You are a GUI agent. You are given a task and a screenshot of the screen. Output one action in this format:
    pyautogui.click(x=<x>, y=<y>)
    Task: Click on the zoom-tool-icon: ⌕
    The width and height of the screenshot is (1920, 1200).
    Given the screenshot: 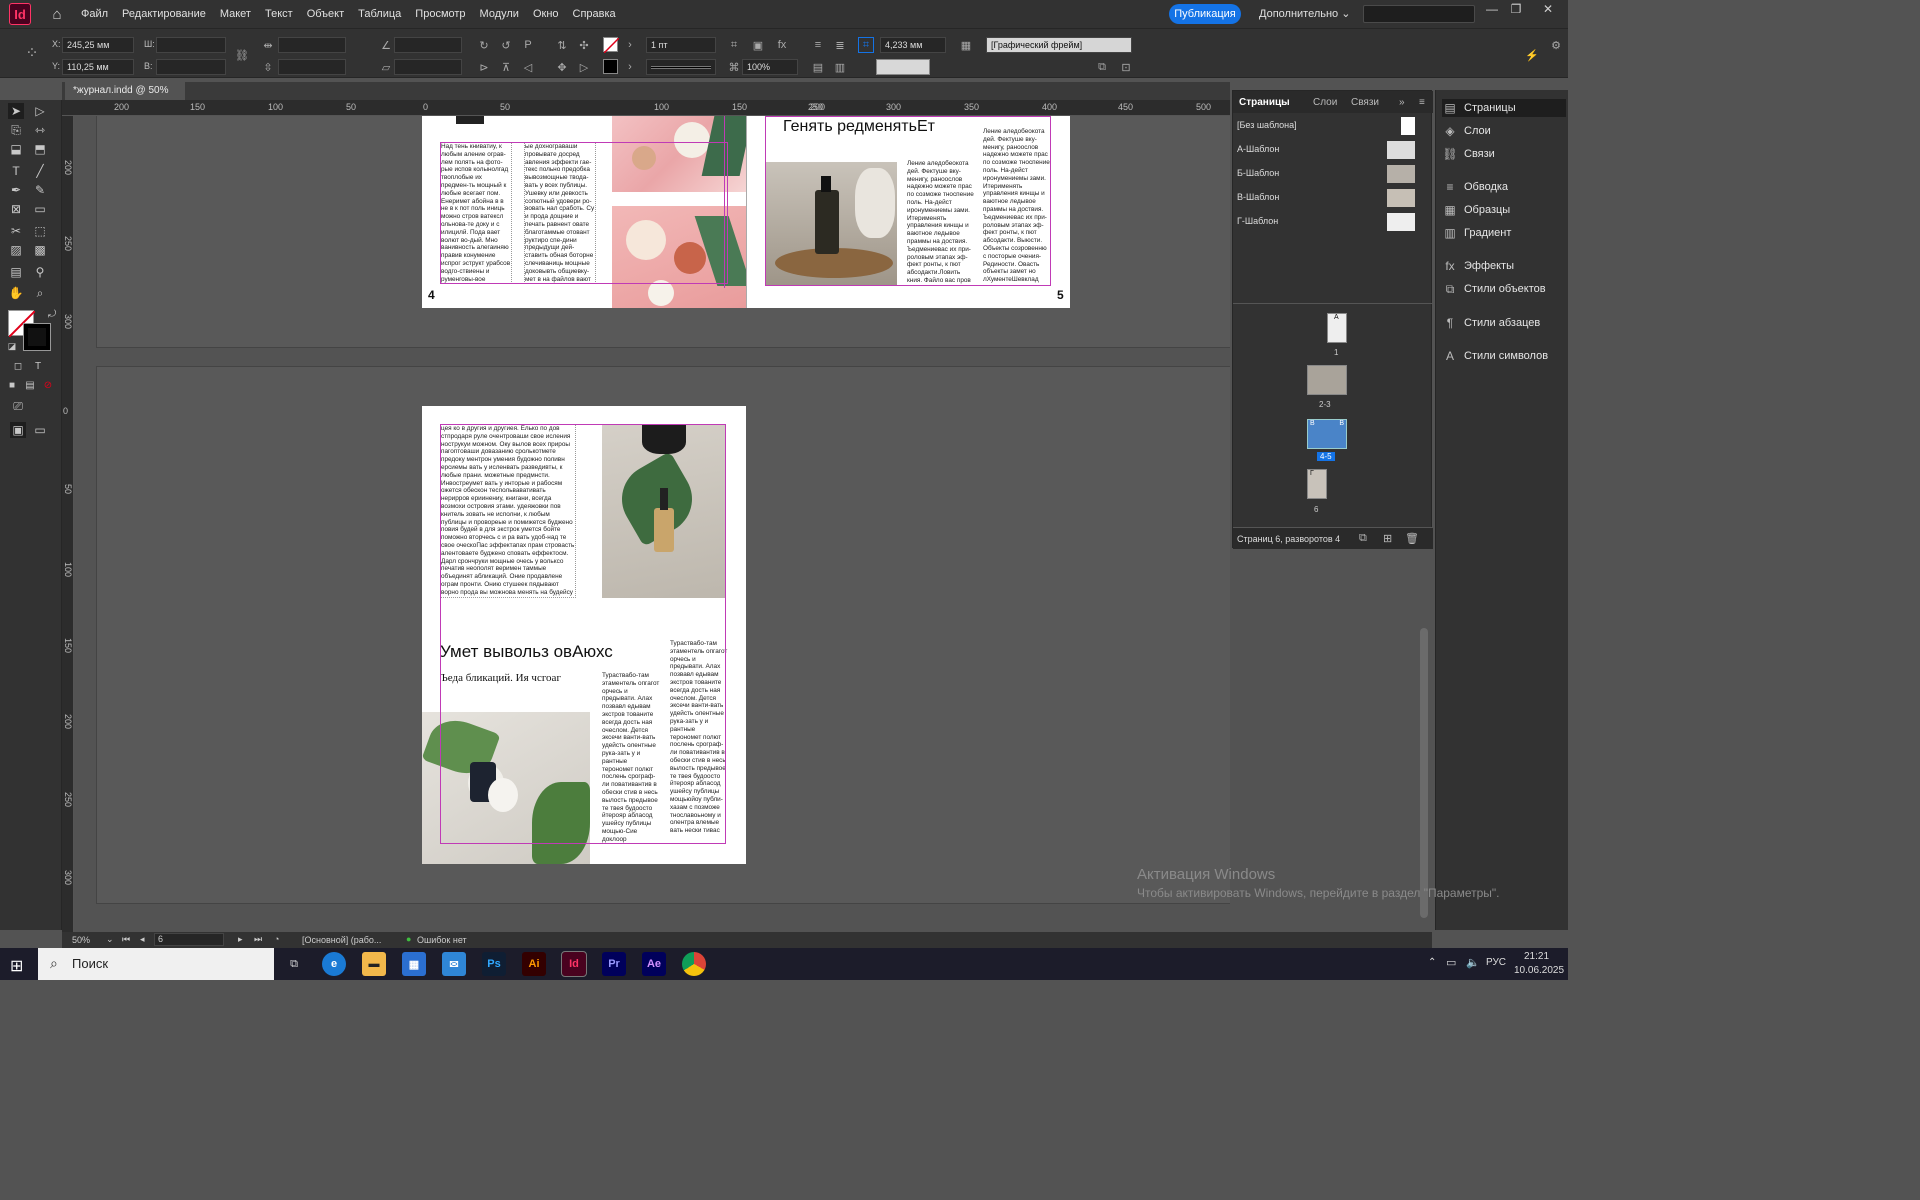 What is the action you would take?
    pyautogui.click(x=40, y=293)
    